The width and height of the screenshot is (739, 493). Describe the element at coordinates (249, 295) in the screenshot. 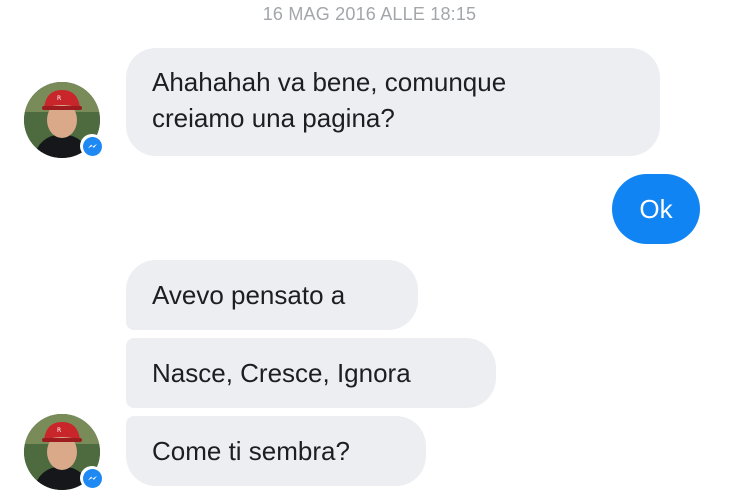

I see `message-text: Avevo pensato a` at that location.